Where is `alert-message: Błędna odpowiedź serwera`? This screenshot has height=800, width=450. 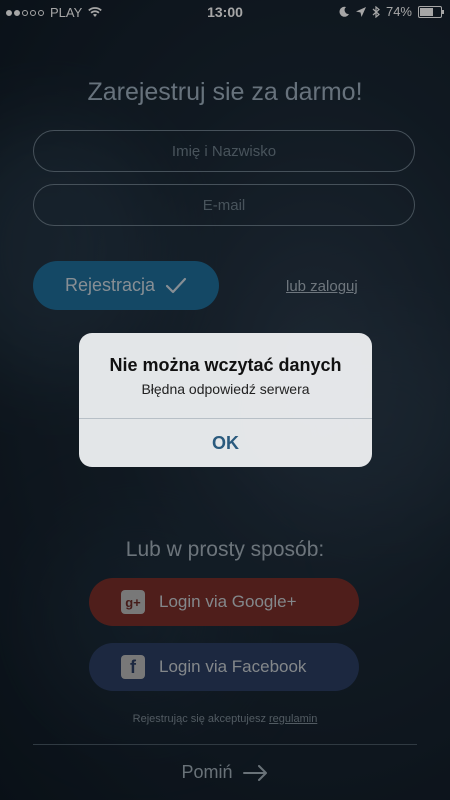 alert-message: Błędna odpowiedź serwera is located at coordinates (225, 389).